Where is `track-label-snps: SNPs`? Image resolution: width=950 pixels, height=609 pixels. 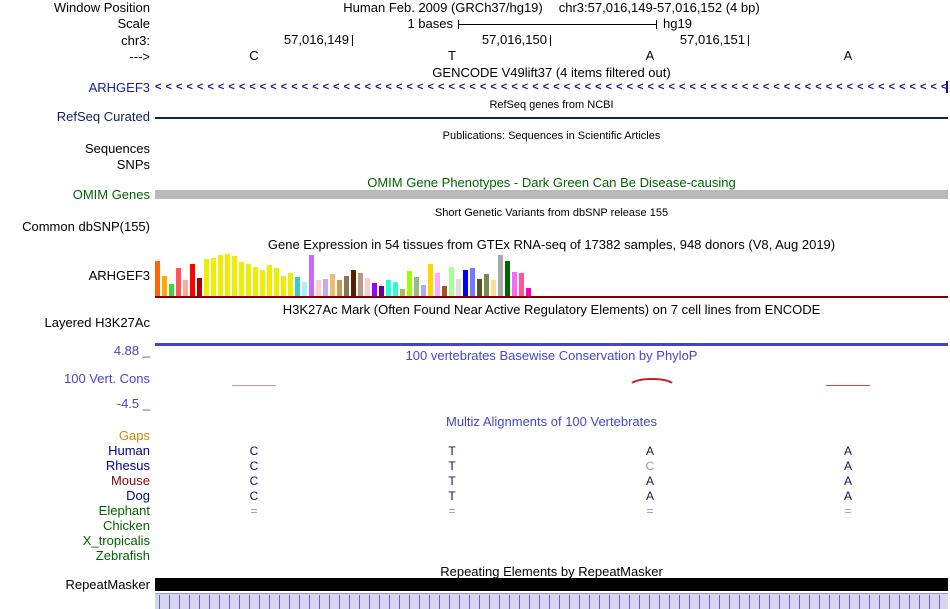
track-label-snps: SNPs is located at coordinates (133, 165).